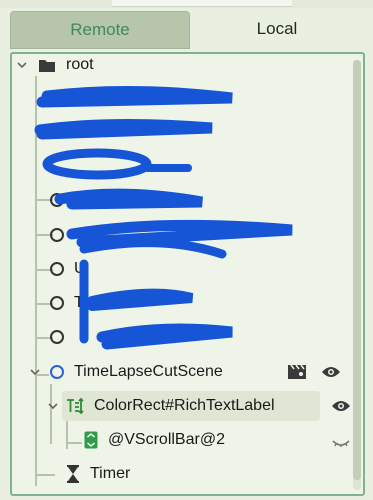  Describe the element at coordinates (148, 371) in the screenshot. I see `node-label-timelapse: TimeLapseCutScene` at that location.